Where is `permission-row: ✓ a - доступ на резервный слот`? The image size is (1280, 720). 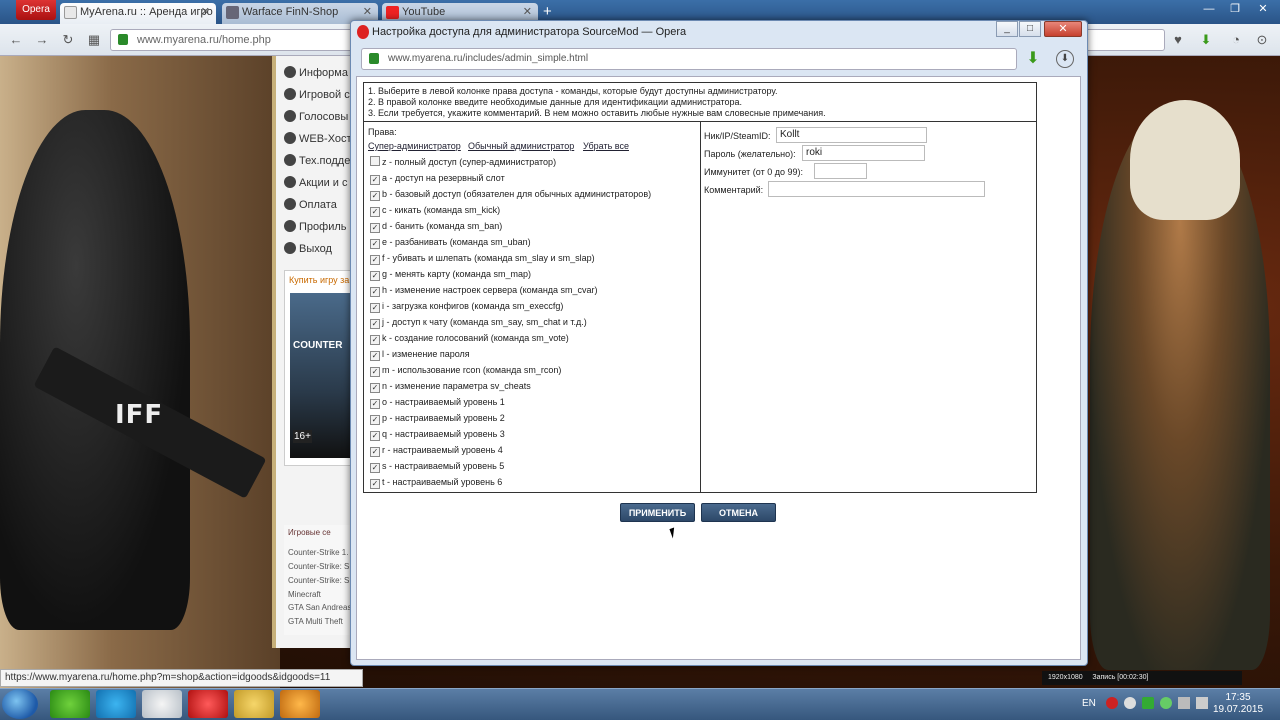 permission-row: ✓ a - доступ на резервный слот is located at coordinates (437, 179).